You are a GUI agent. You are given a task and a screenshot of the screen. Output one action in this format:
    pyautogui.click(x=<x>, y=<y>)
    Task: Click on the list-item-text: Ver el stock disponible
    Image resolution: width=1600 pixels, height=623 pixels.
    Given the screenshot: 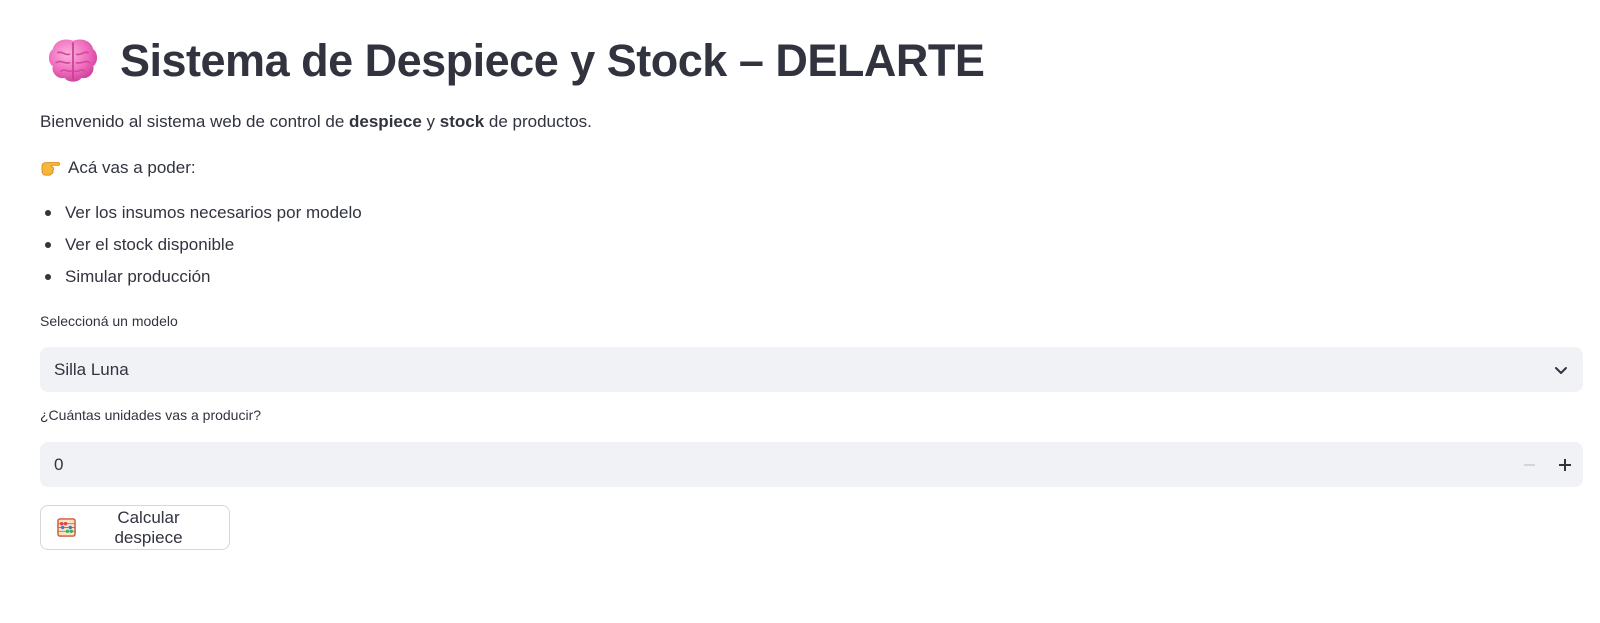 What is the action you would take?
    pyautogui.click(x=150, y=244)
    